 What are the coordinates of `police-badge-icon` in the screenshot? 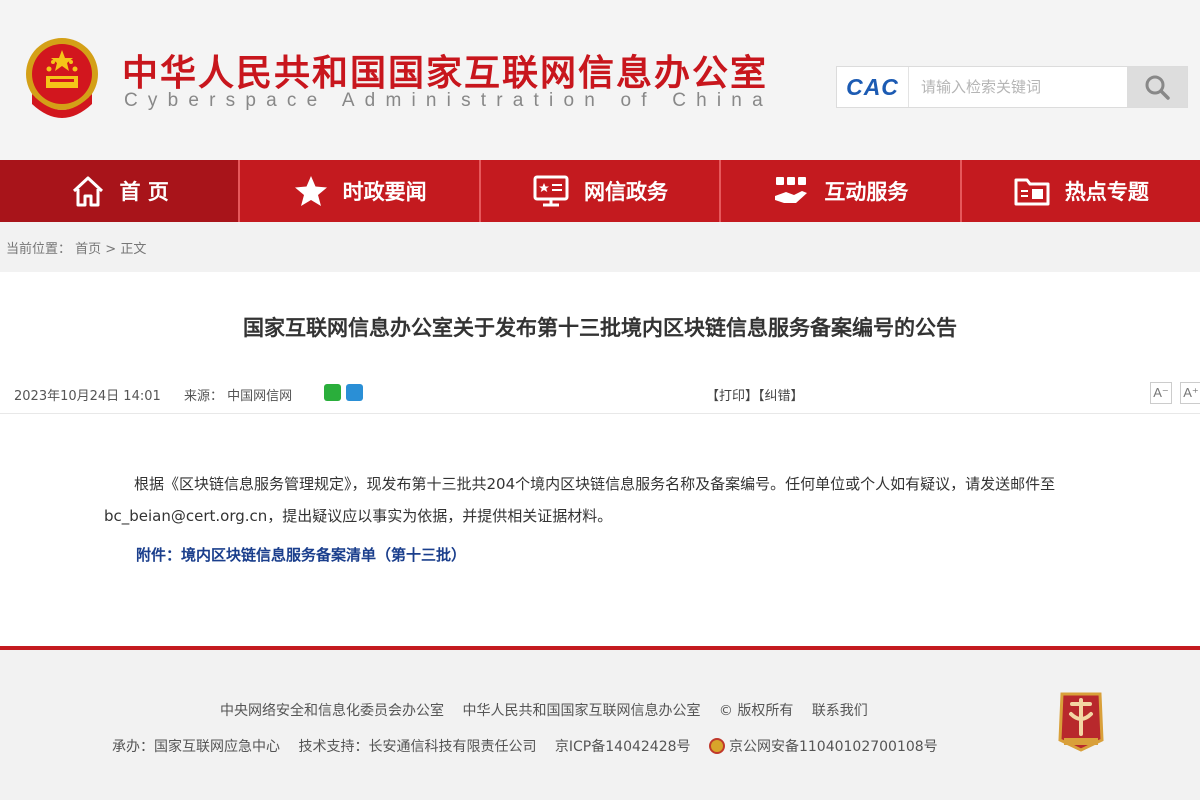 It's located at (716, 746).